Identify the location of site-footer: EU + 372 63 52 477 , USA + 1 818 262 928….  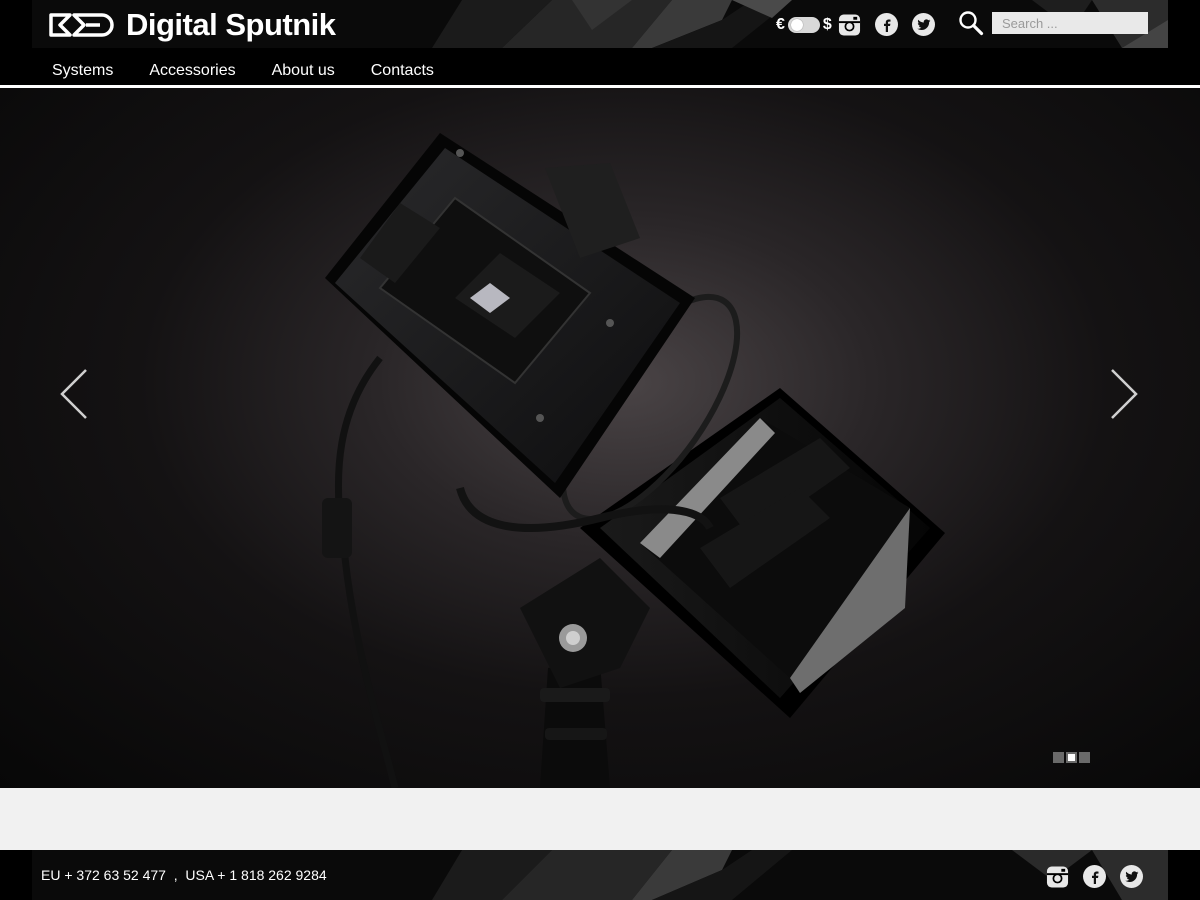
(600, 875).